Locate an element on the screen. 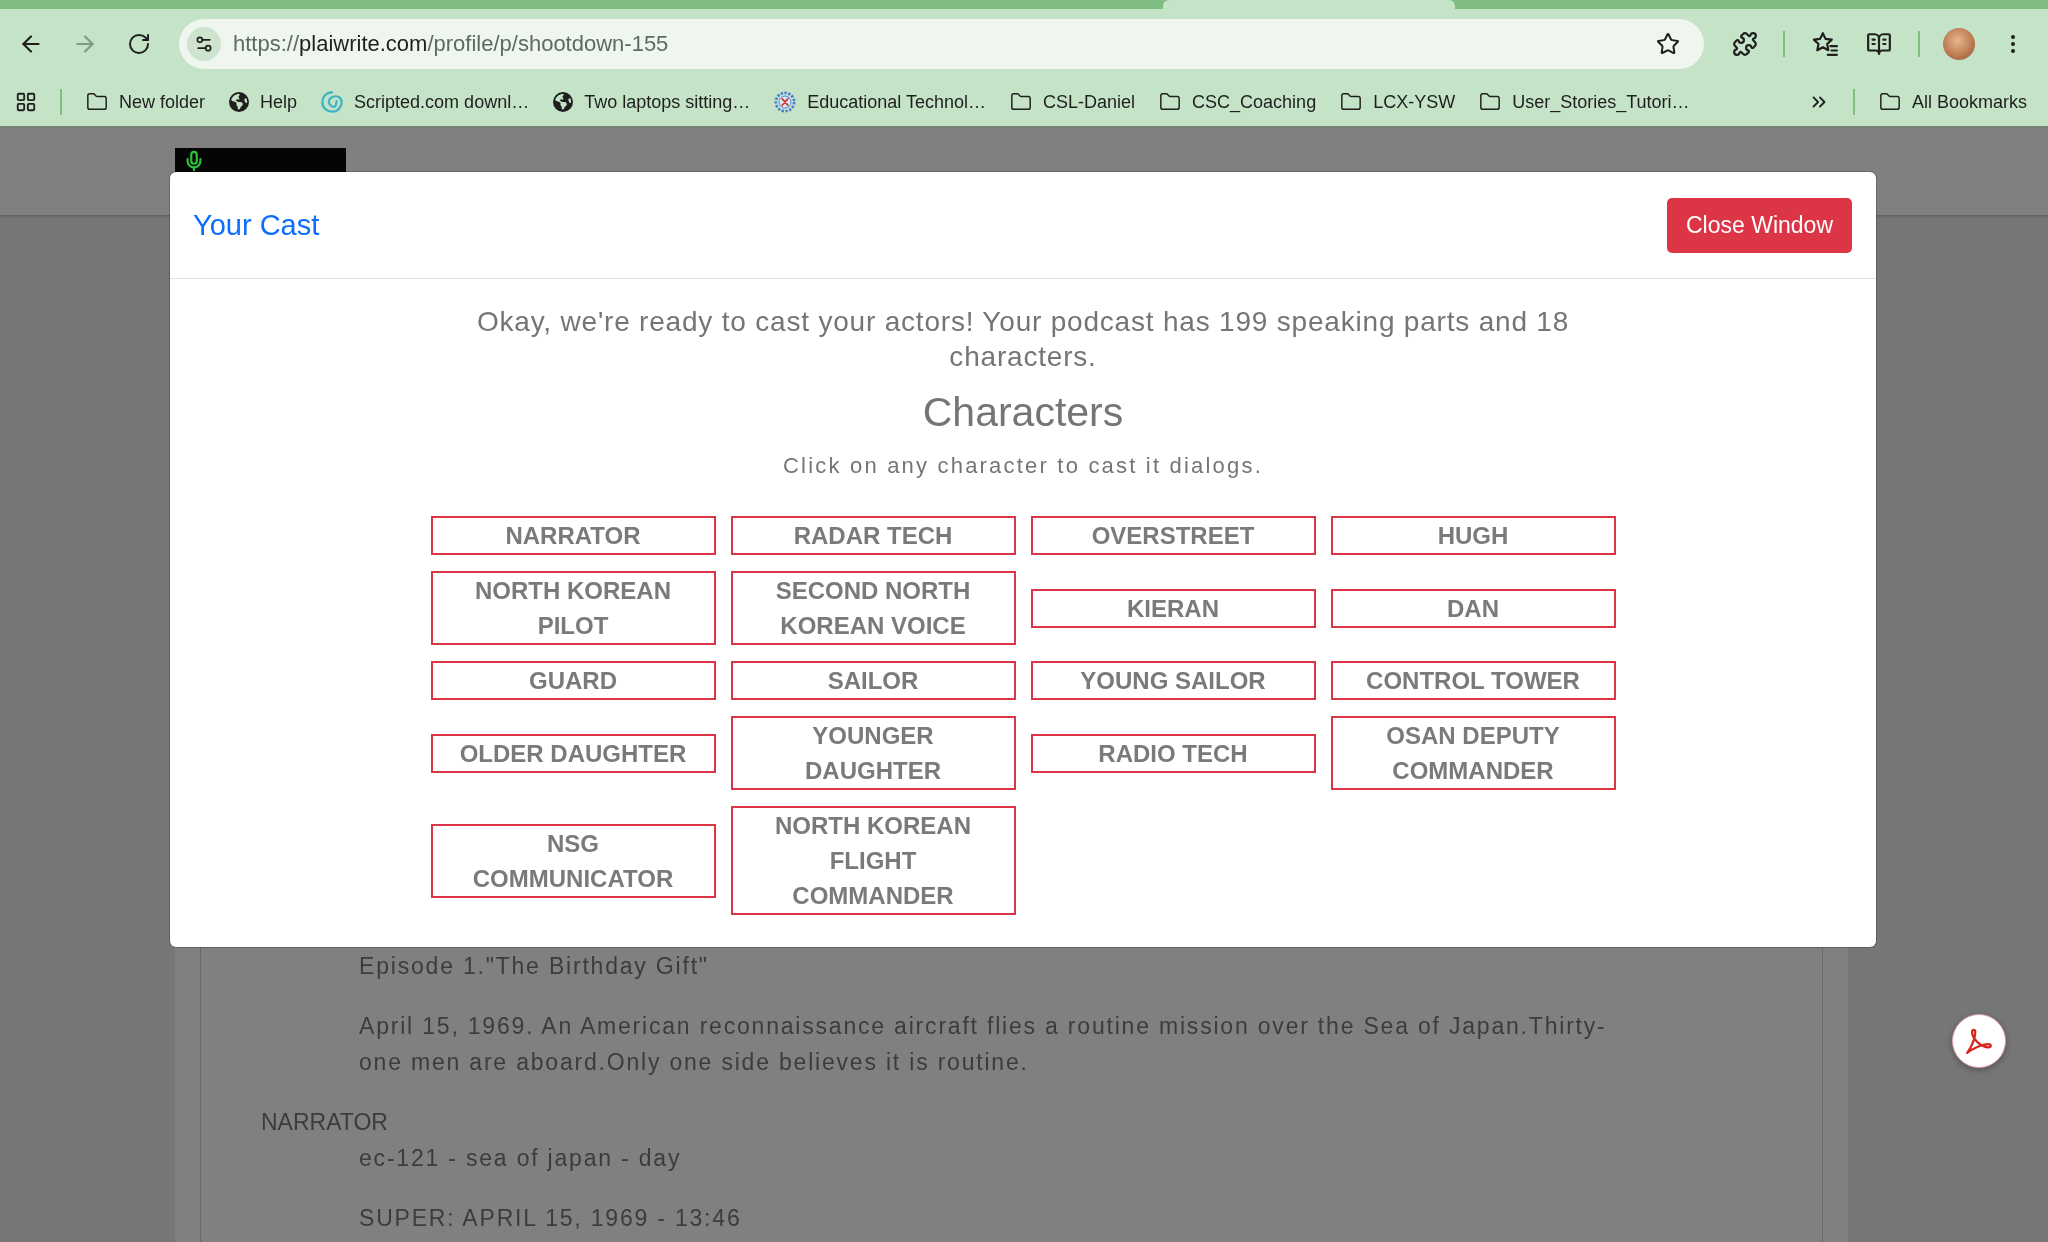  pdf-icon is located at coordinates (1979, 1041).